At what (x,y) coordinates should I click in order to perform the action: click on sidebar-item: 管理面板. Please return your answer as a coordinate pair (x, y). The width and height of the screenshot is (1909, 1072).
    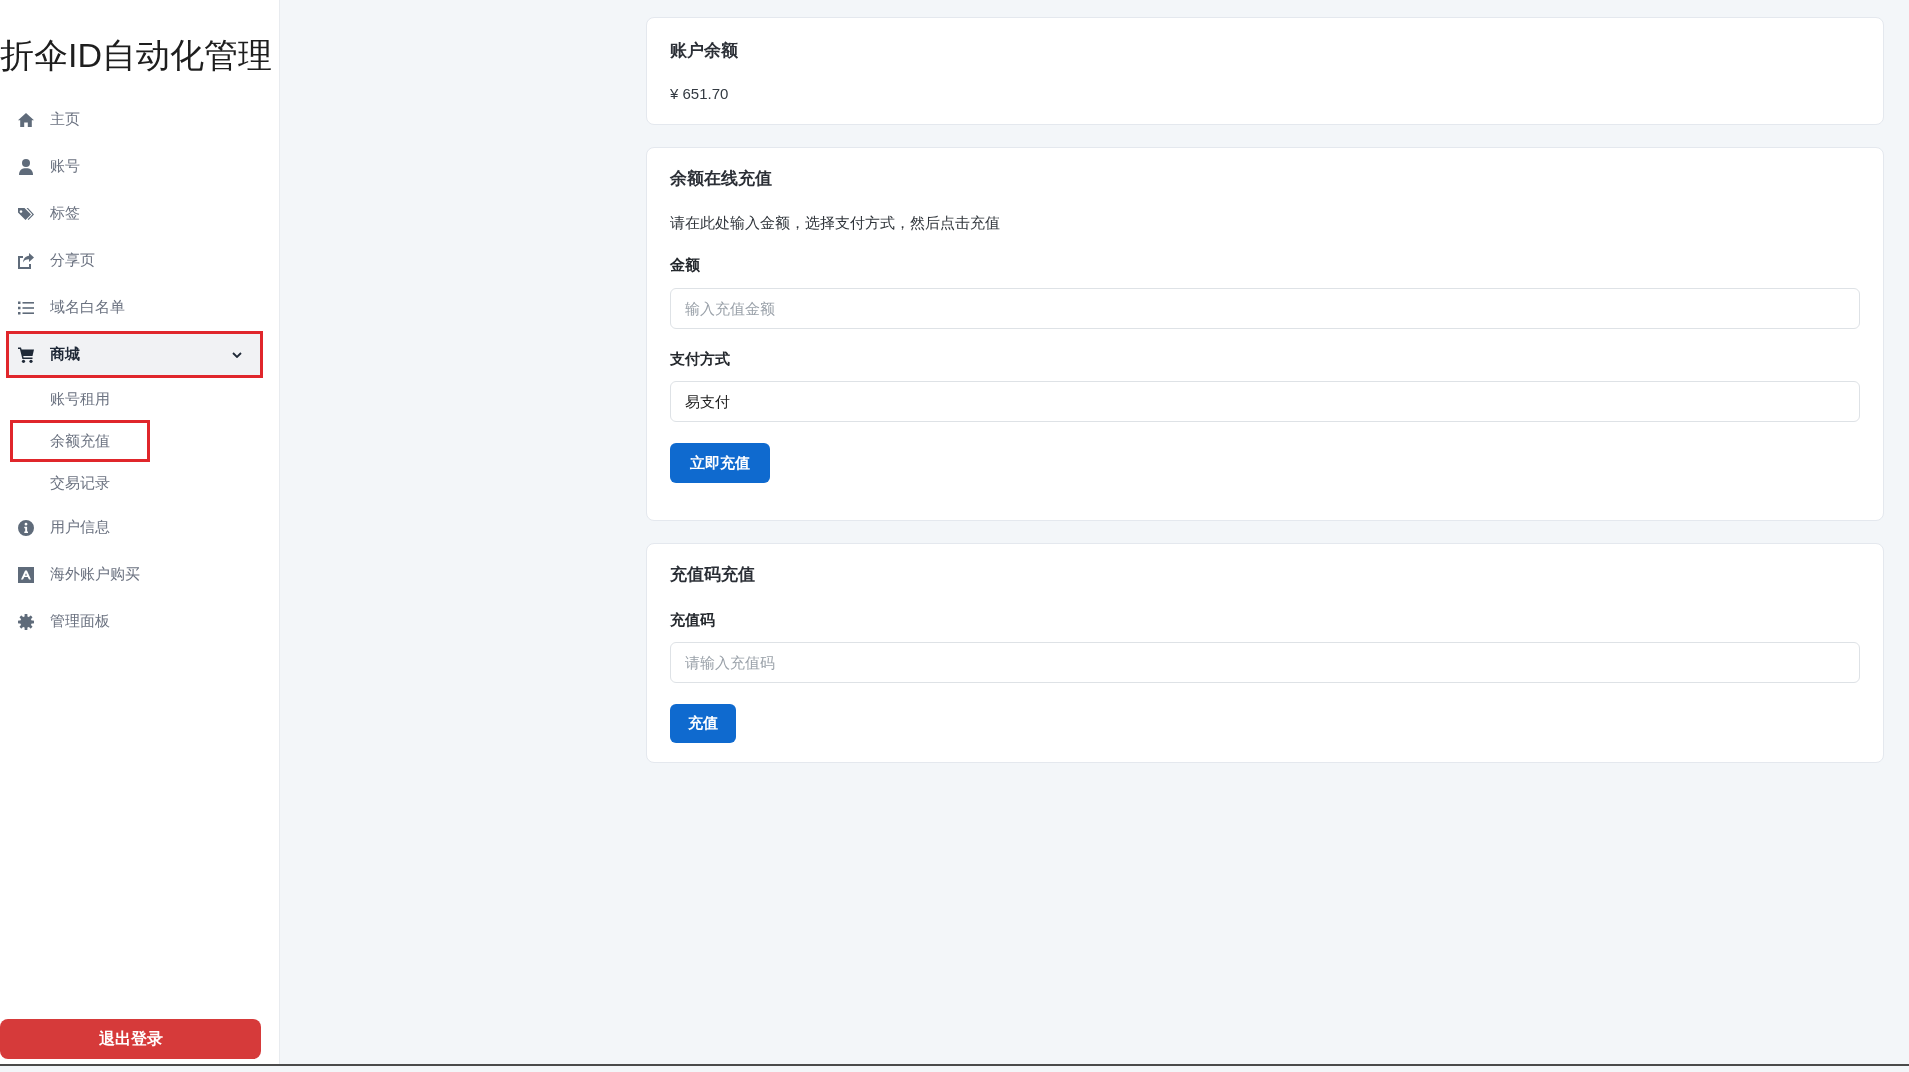
    Looking at the image, I should click on (134, 621).